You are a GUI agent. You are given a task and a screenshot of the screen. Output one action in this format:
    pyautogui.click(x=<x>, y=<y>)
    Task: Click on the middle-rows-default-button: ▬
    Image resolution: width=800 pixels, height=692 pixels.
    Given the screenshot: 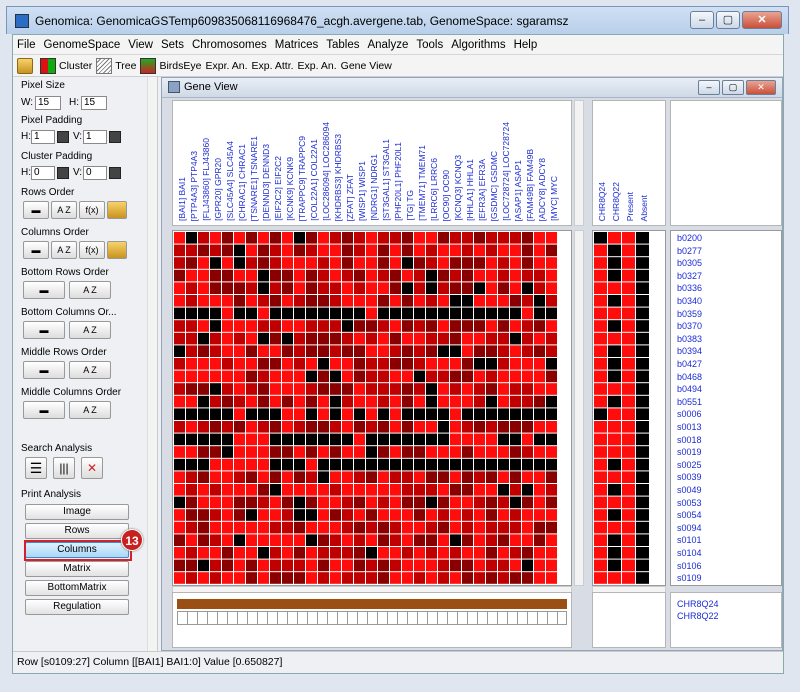 What is the action you would take?
    pyautogui.click(x=44, y=370)
    